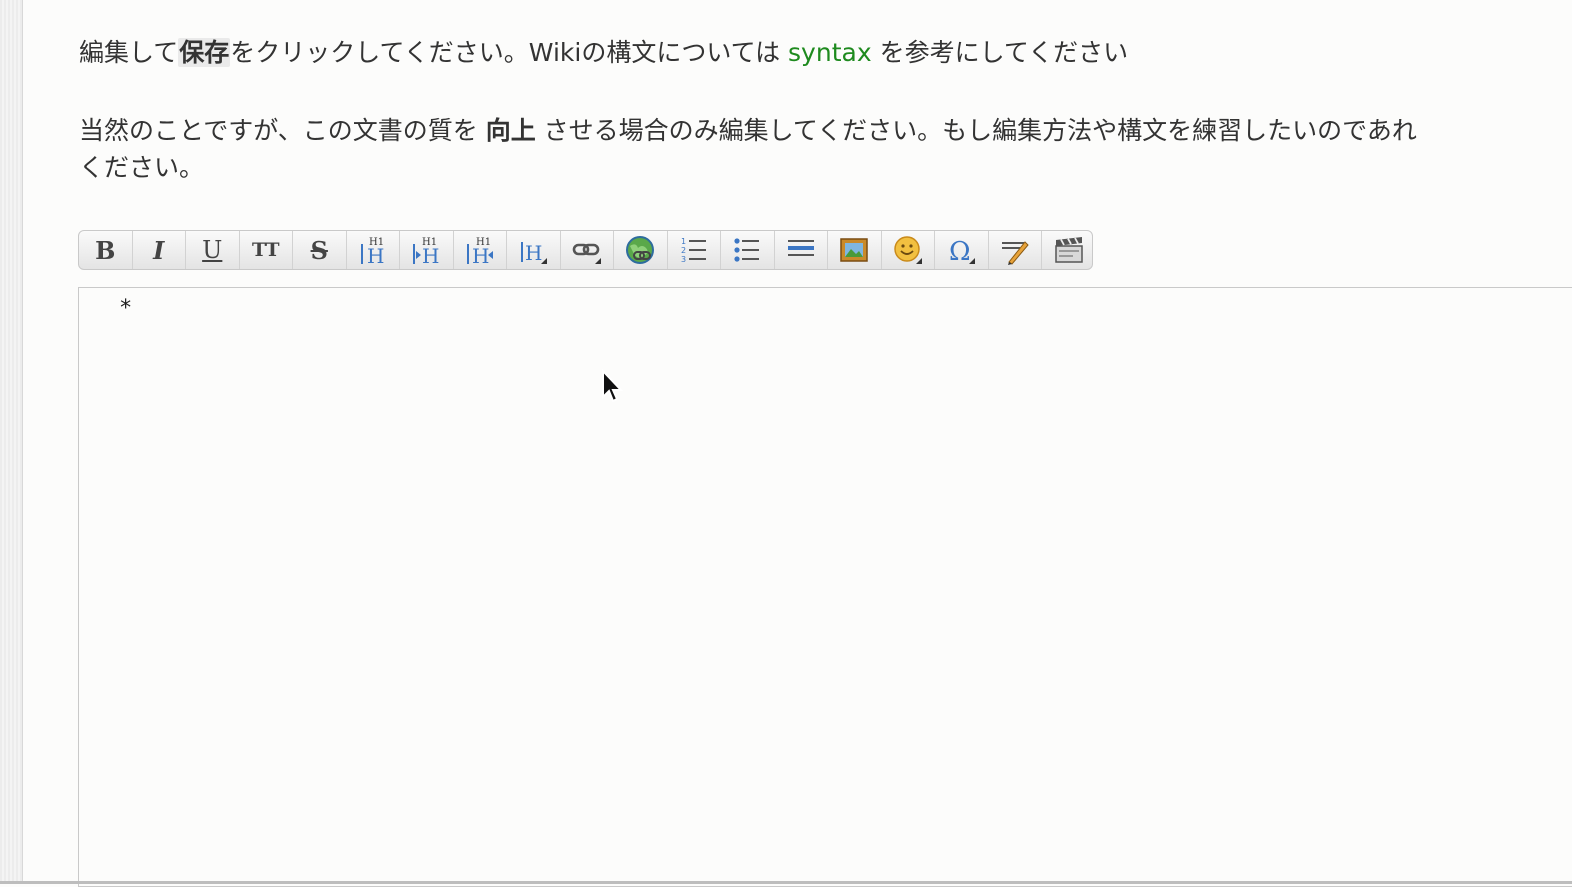  I want to click on save-keyword: 保存, so click(204, 52).